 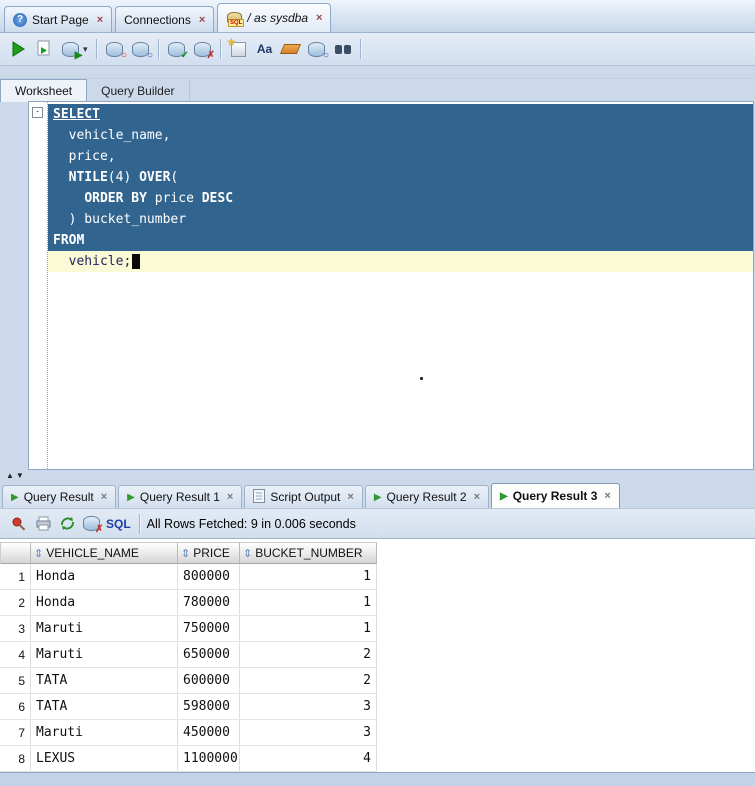 What do you see at coordinates (291, 49) in the screenshot?
I see `clear-icon` at bounding box center [291, 49].